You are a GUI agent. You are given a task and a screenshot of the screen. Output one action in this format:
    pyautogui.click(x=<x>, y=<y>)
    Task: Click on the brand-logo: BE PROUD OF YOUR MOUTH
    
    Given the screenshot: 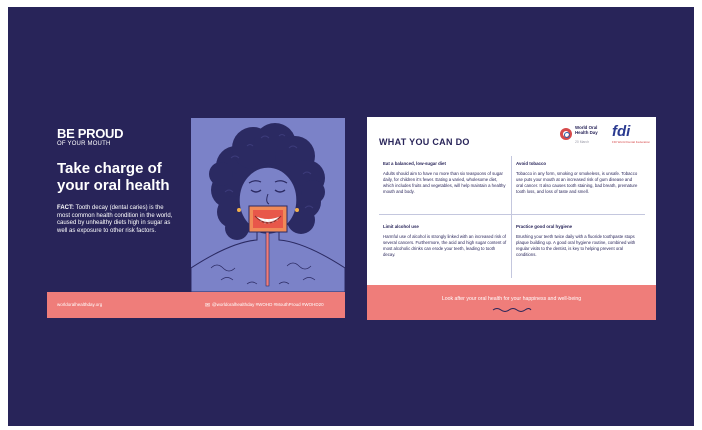 What is the action you would take?
    pyautogui.click(x=90, y=136)
    